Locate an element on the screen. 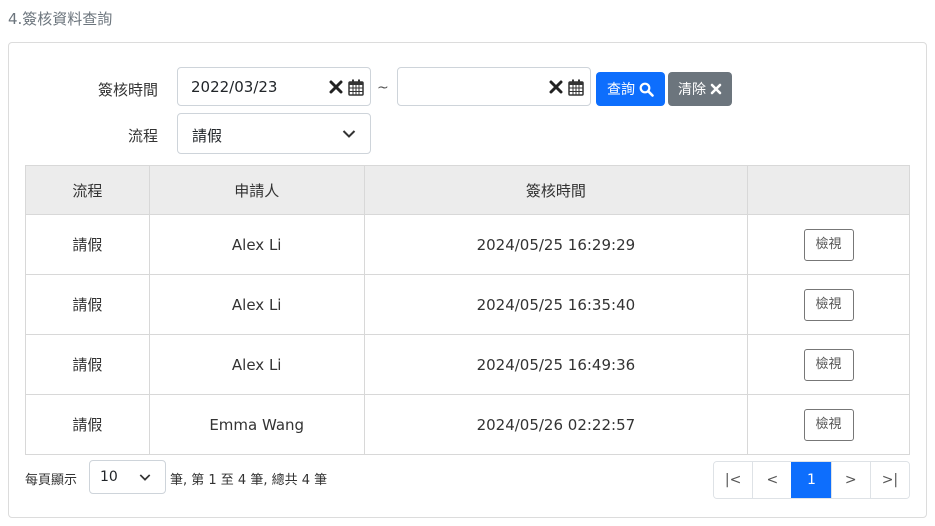 The width and height of the screenshot is (935, 526). current-page-button: 1 is located at coordinates (811, 480).